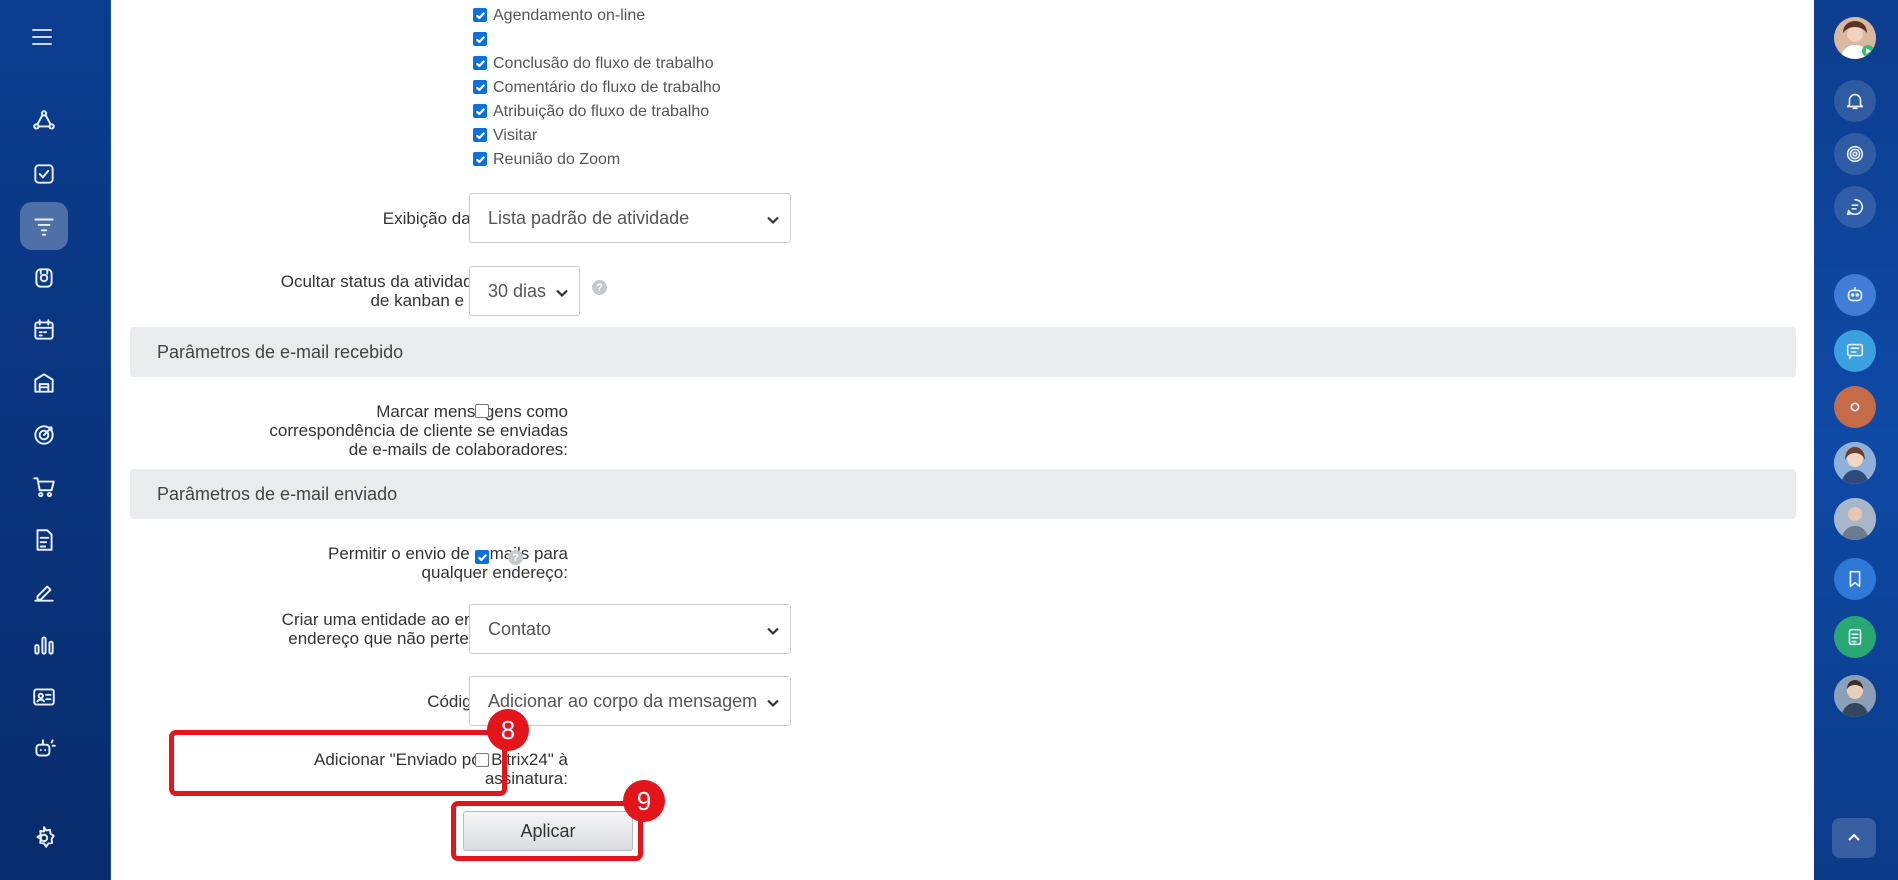 The image size is (1898, 880). What do you see at coordinates (1855, 101) in the screenshot?
I see `bell-icon` at bounding box center [1855, 101].